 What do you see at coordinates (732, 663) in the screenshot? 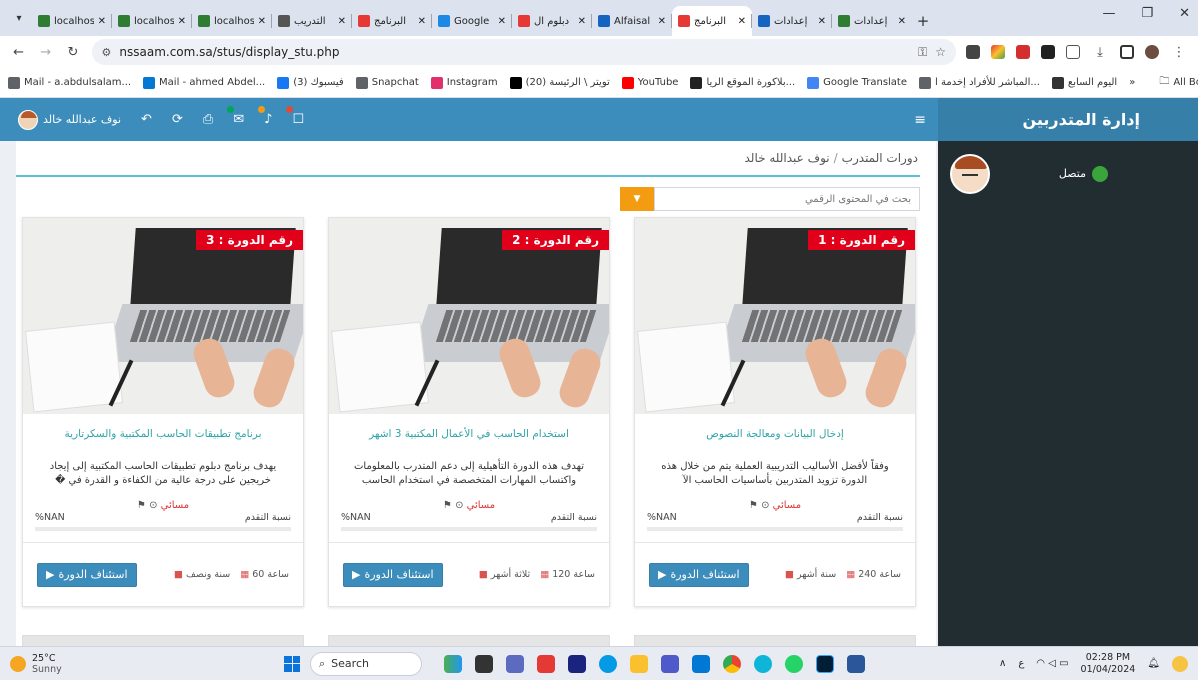
I see `chrome-app-icon` at bounding box center [732, 663].